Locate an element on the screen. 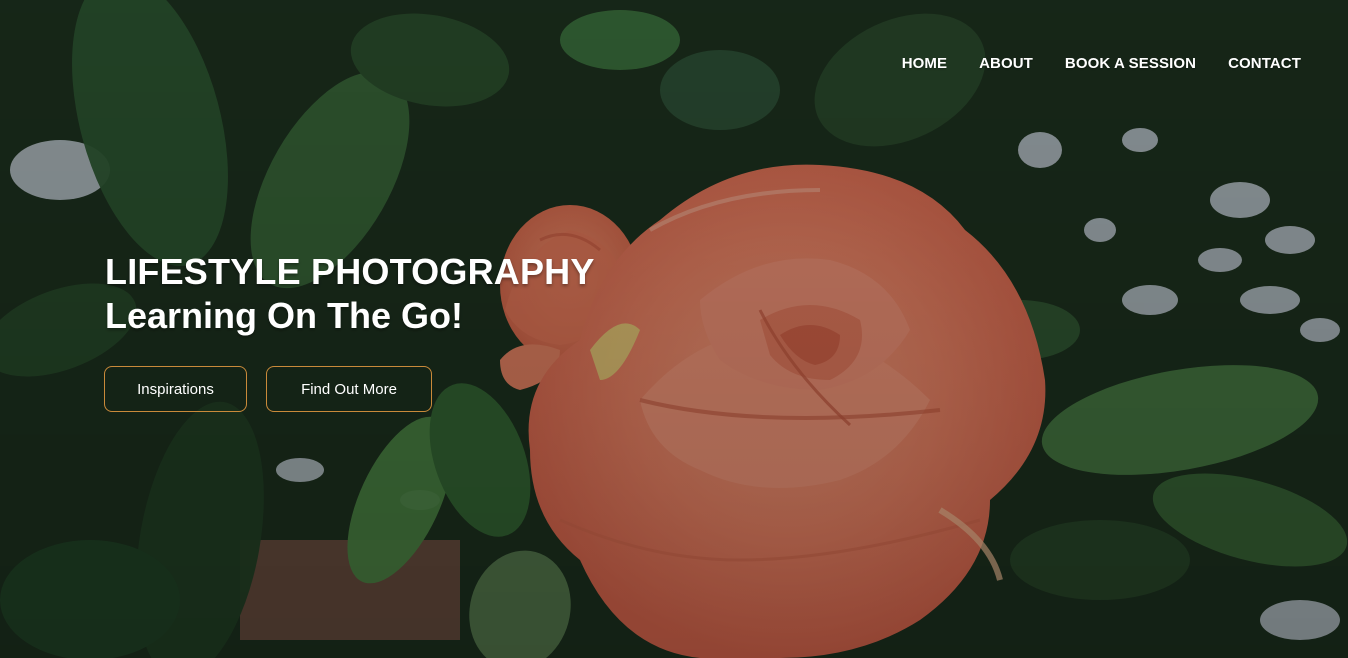 This screenshot has height=658, width=1348. nav-contact-link: CONTACT is located at coordinates (1264, 63).